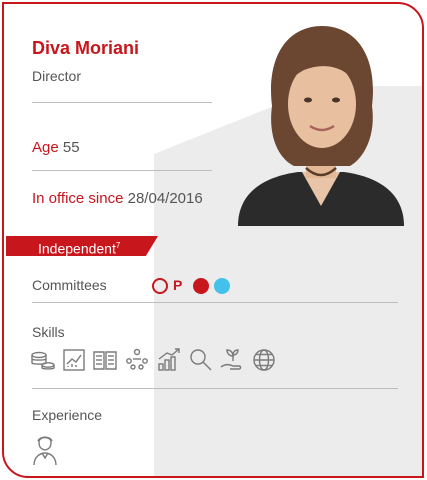 The image size is (427, 480). I want to click on badge-label: Independent, so click(77, 248).